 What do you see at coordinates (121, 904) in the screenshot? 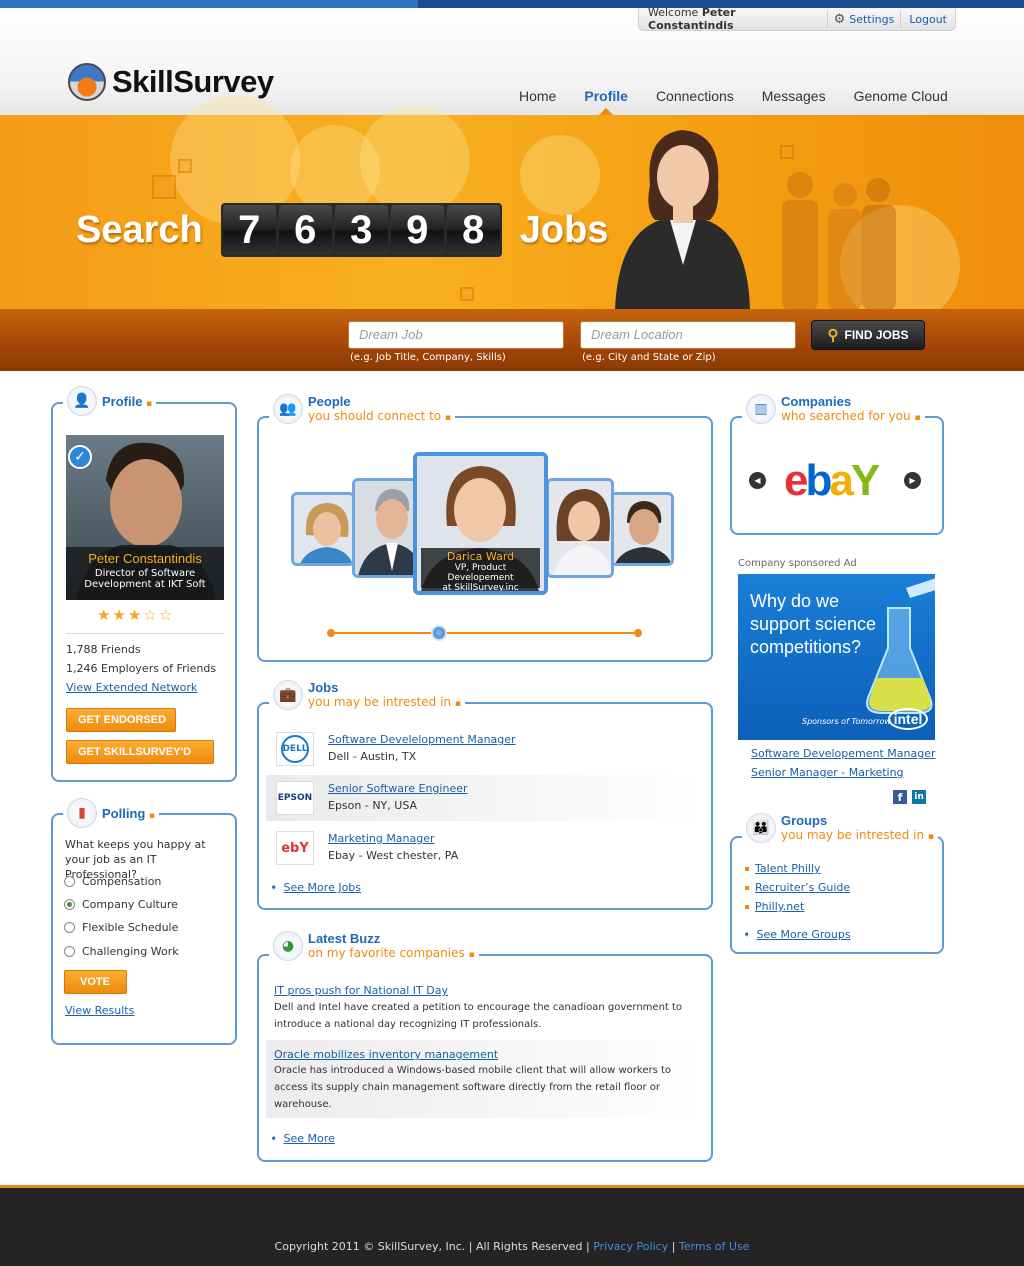
I see `poll-option: Company Culture` at bounding box center [121, 904].